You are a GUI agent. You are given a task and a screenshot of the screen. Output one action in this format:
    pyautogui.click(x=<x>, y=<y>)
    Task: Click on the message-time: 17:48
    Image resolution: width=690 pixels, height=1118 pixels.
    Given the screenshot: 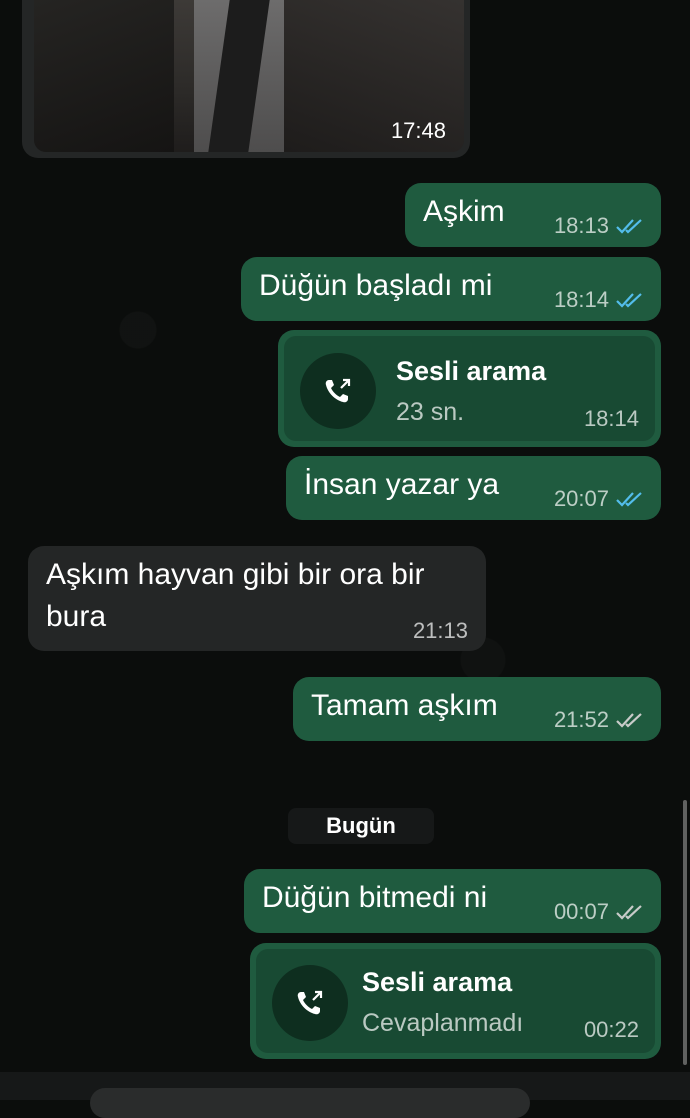 What is the action you would take?
    pyautogui.click(x=418, y=130)
    